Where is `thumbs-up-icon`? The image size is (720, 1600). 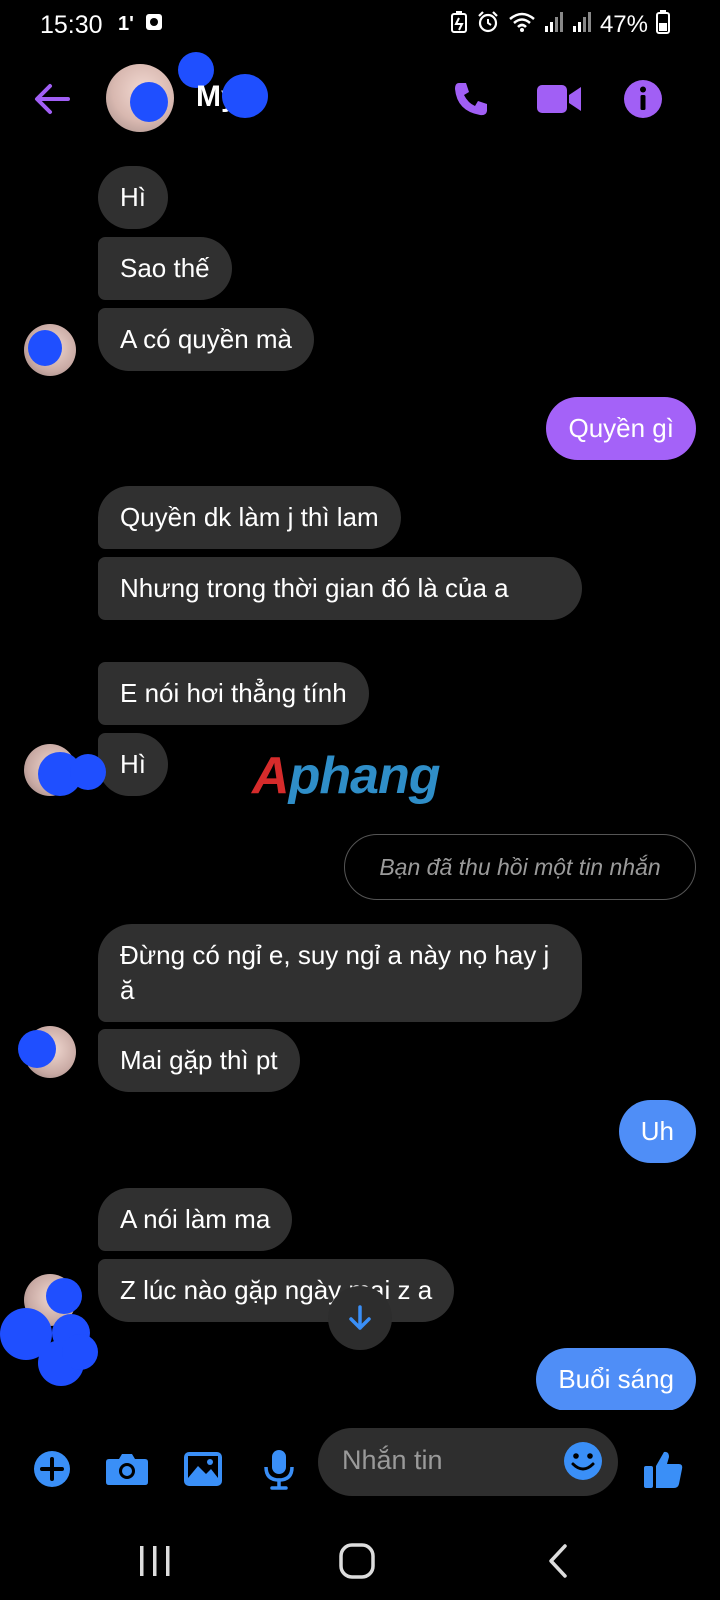 thumbs-up-icon is located at coordinates (663, 1469).